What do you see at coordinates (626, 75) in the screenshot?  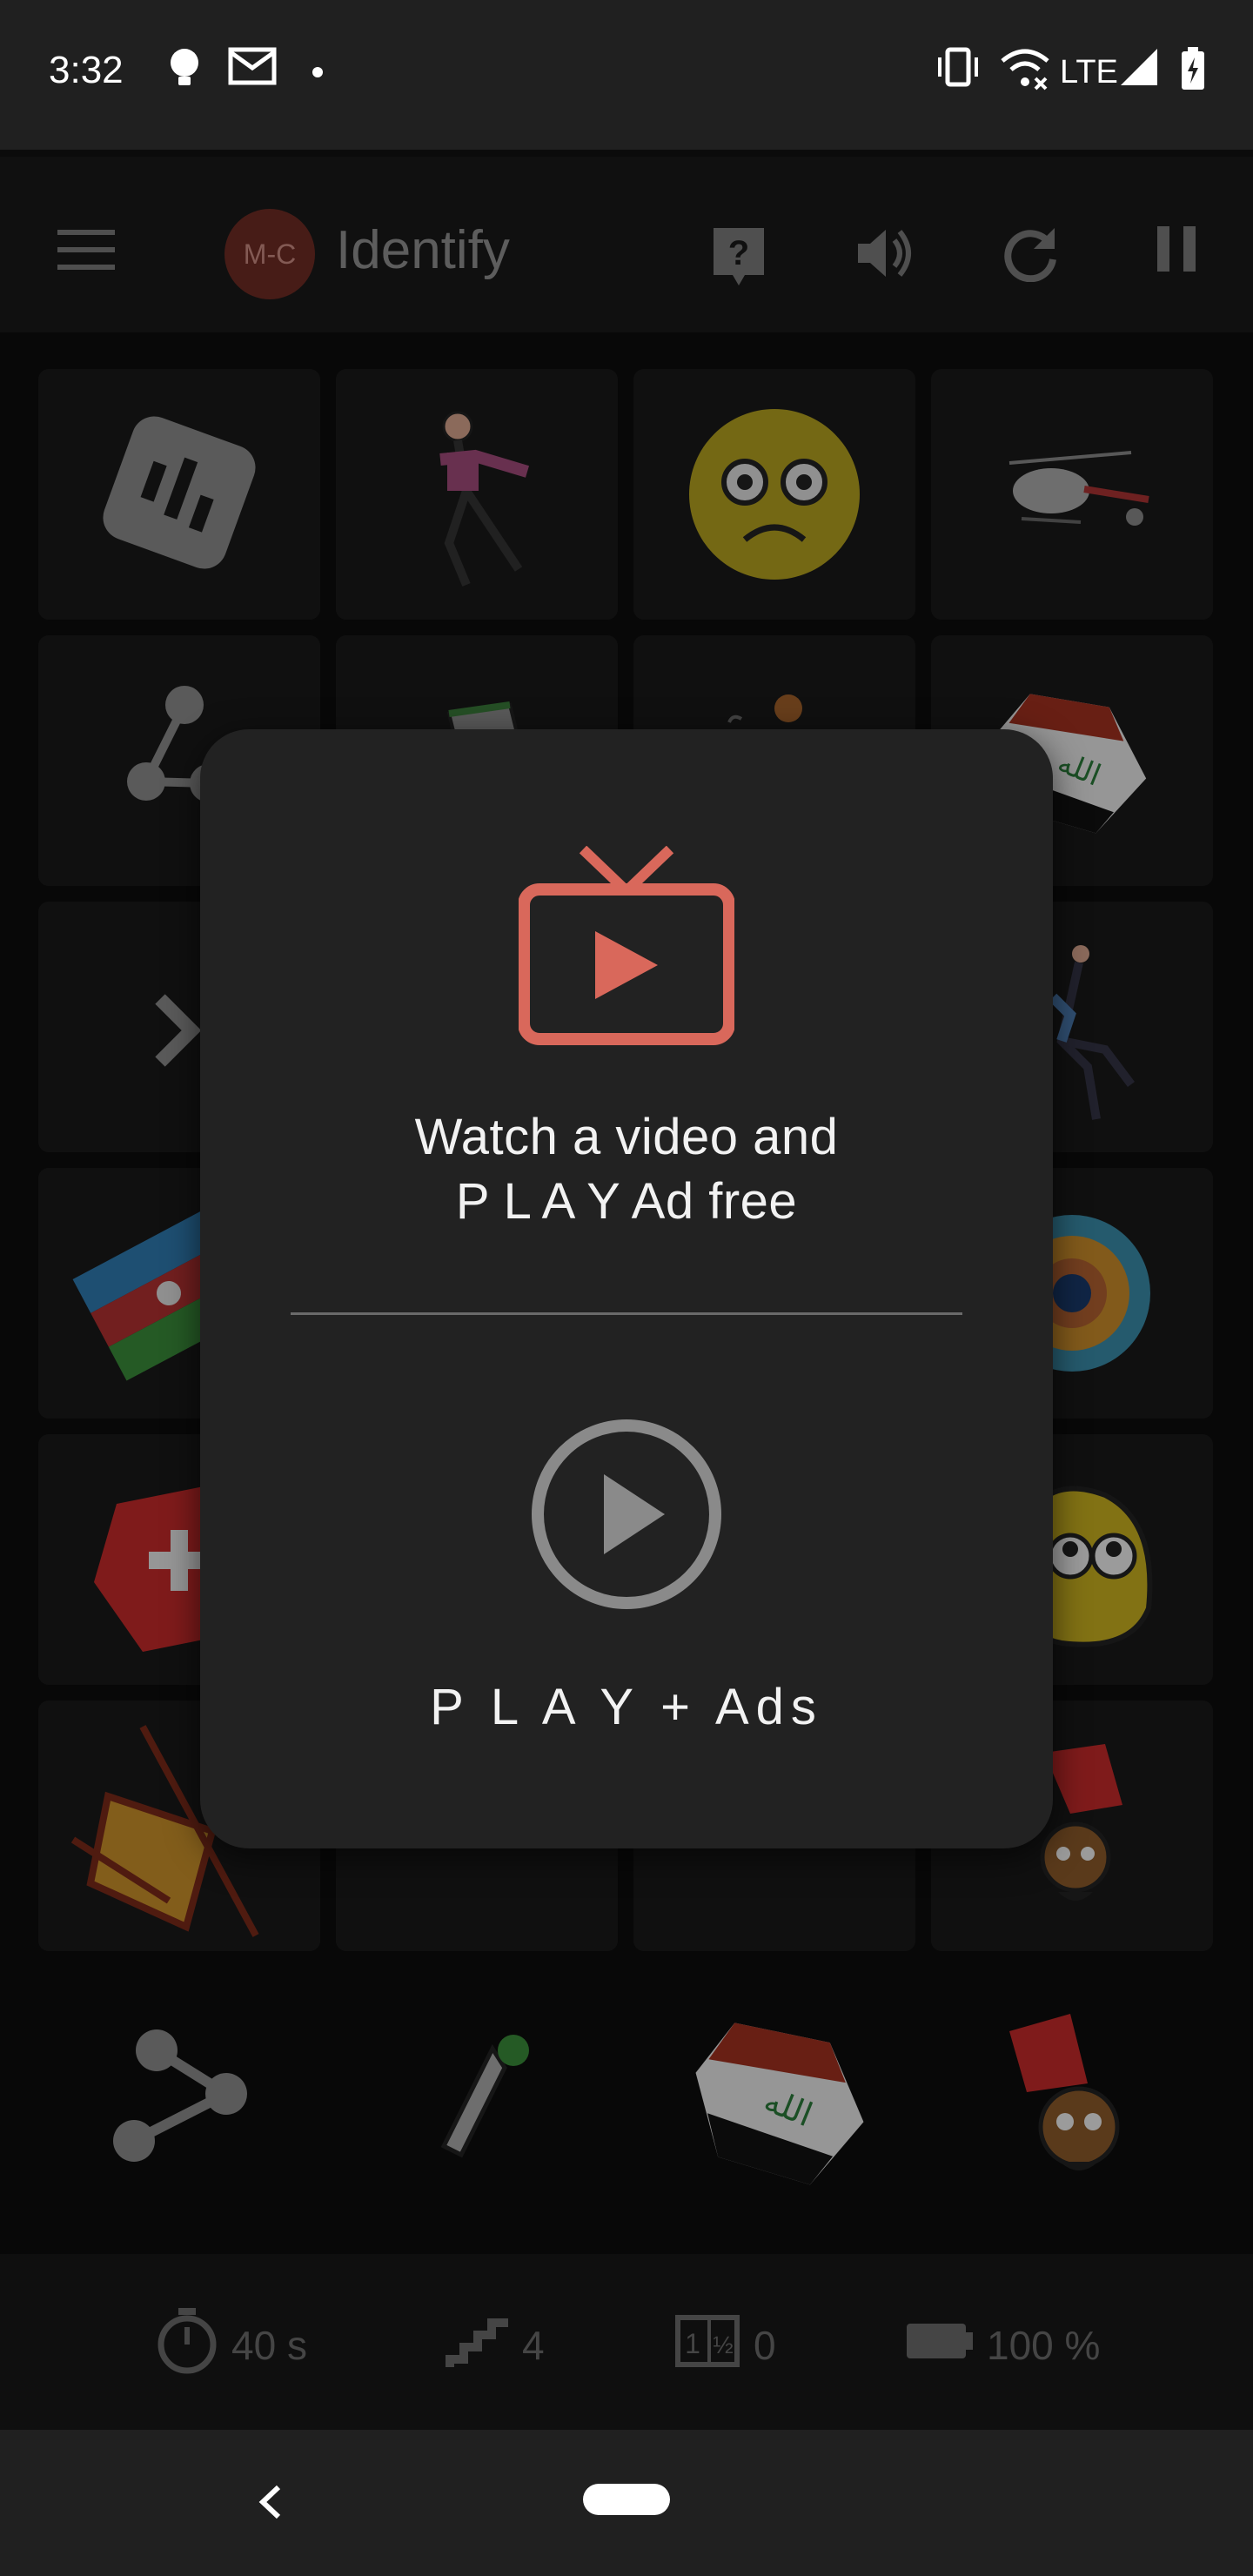 I see `status-bar: 3:32 LTE` at bounding box center [626, 75].